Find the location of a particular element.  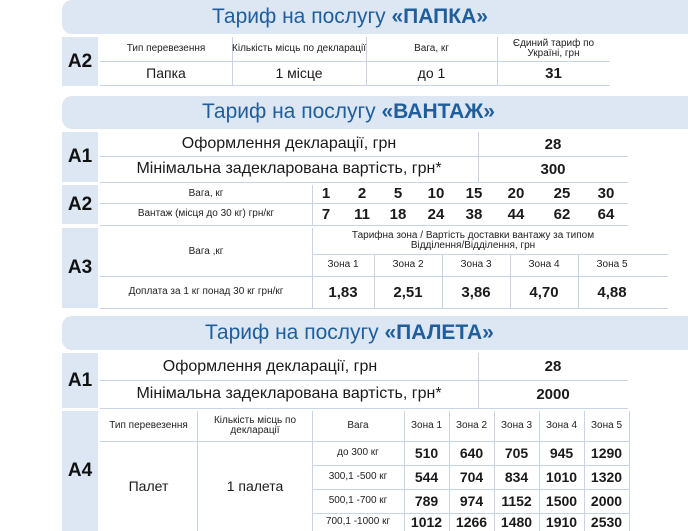

paleta-a4-row-weight: 500,1 -700 кг is located at coordinates (358, 501).